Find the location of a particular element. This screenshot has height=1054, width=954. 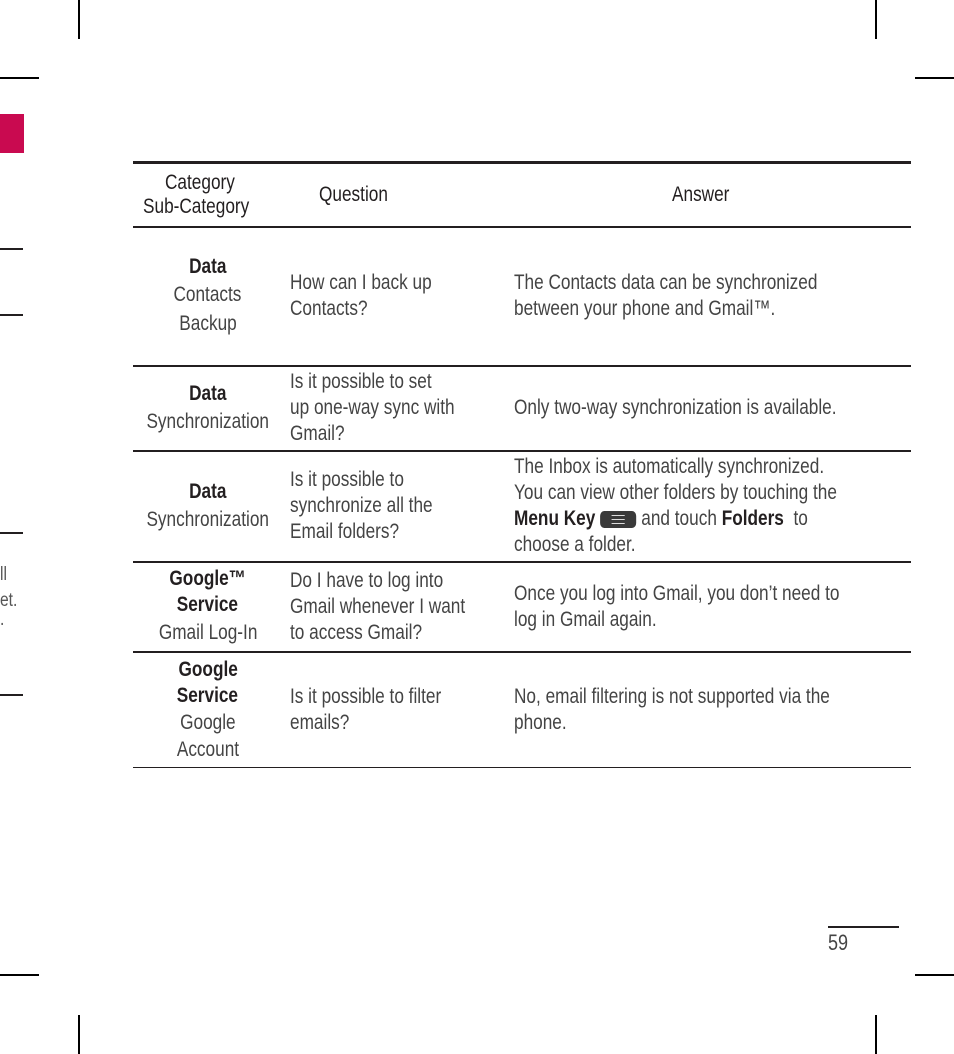

answer-text: The Contacts data can be synchronized is located at coordinates (666, 282).